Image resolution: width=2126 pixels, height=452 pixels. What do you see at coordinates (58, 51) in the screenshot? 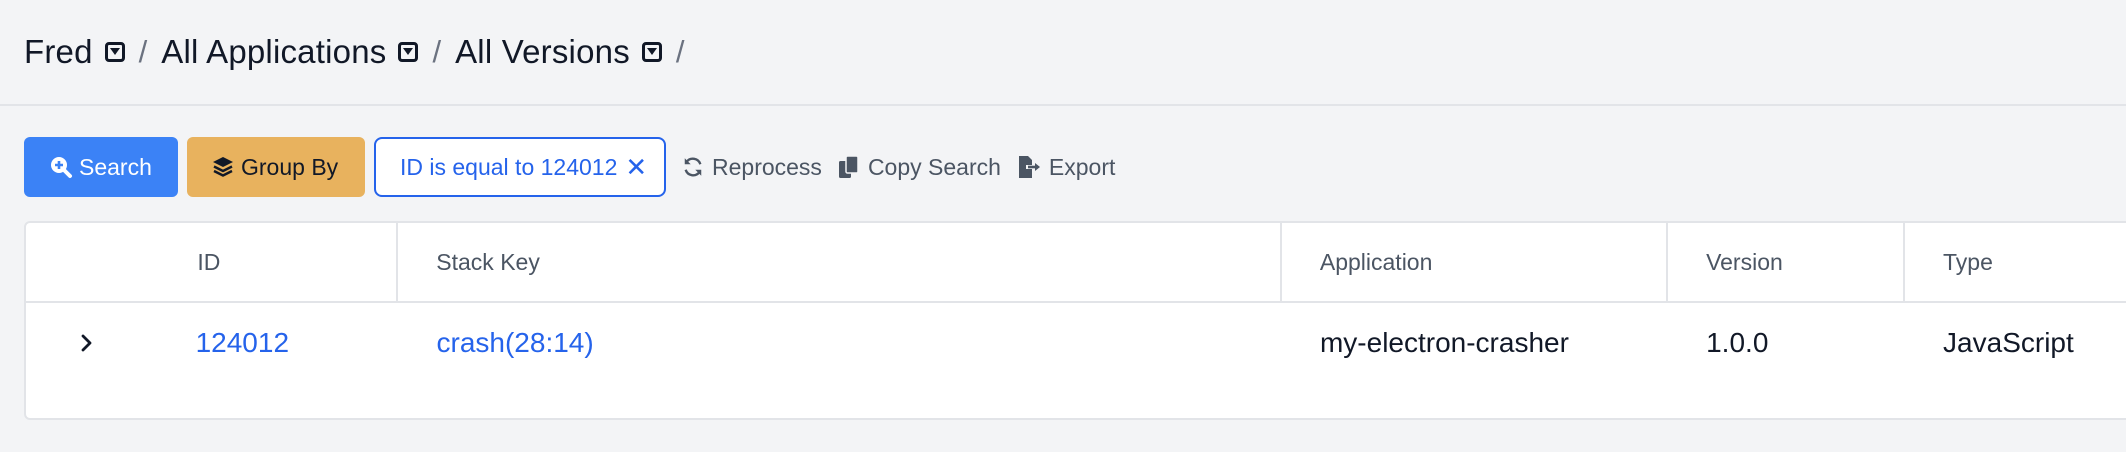
I see `breadcrumb-label: Fred` at bounding box center [58, 51].